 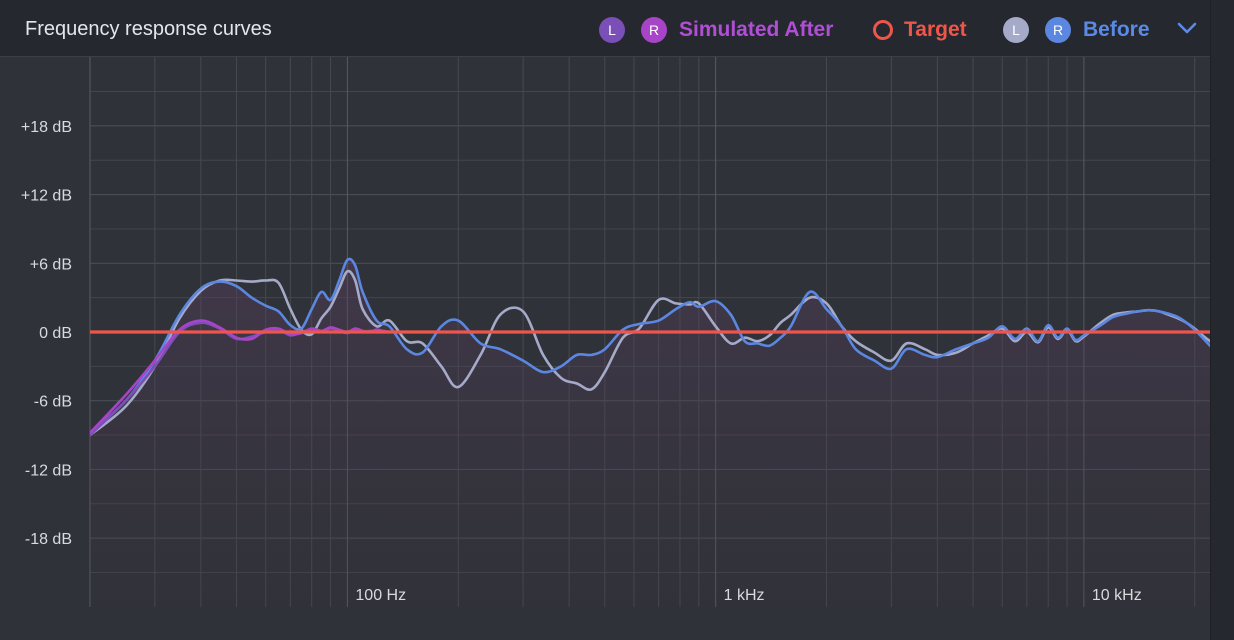 What do you see at coordinates (48, 470) in the screenshot?
I see `y-tick-label: -12 dB` at bounding box center [48, 470].